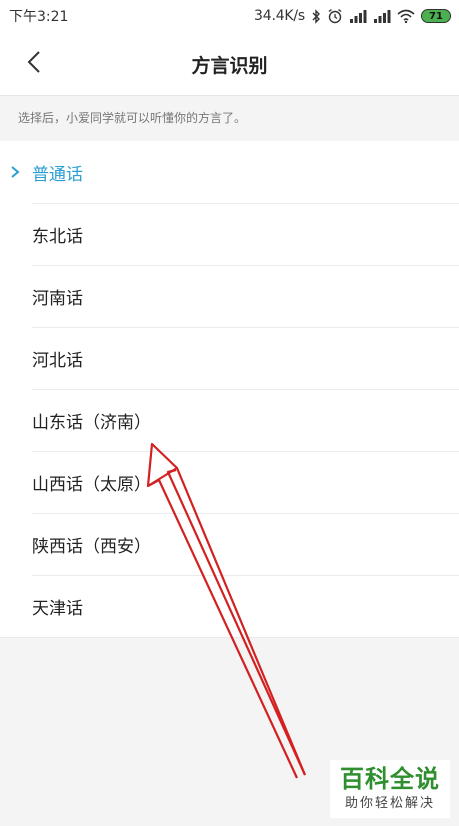 This screenshot has height=826, width=459. I want to click on dialect-option-label: 陕西话（西安）, so click(91, 546).